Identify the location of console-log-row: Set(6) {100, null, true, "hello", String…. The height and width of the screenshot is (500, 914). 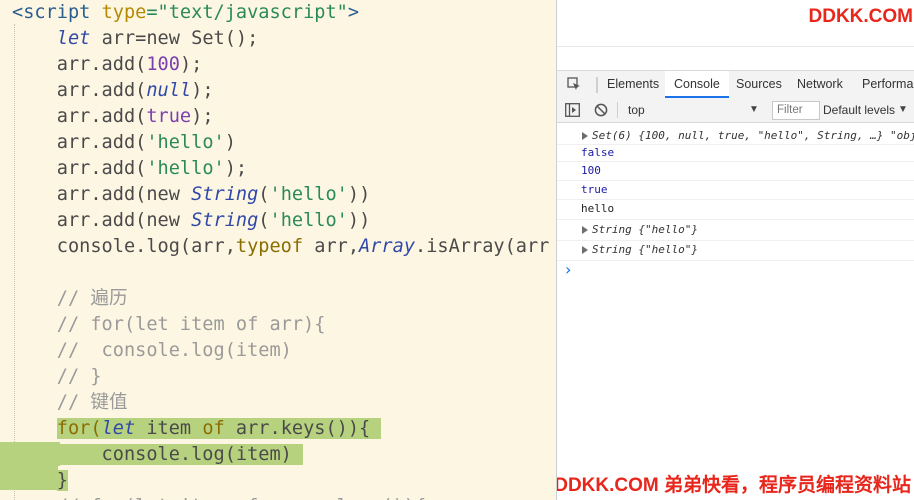
(735, 136).